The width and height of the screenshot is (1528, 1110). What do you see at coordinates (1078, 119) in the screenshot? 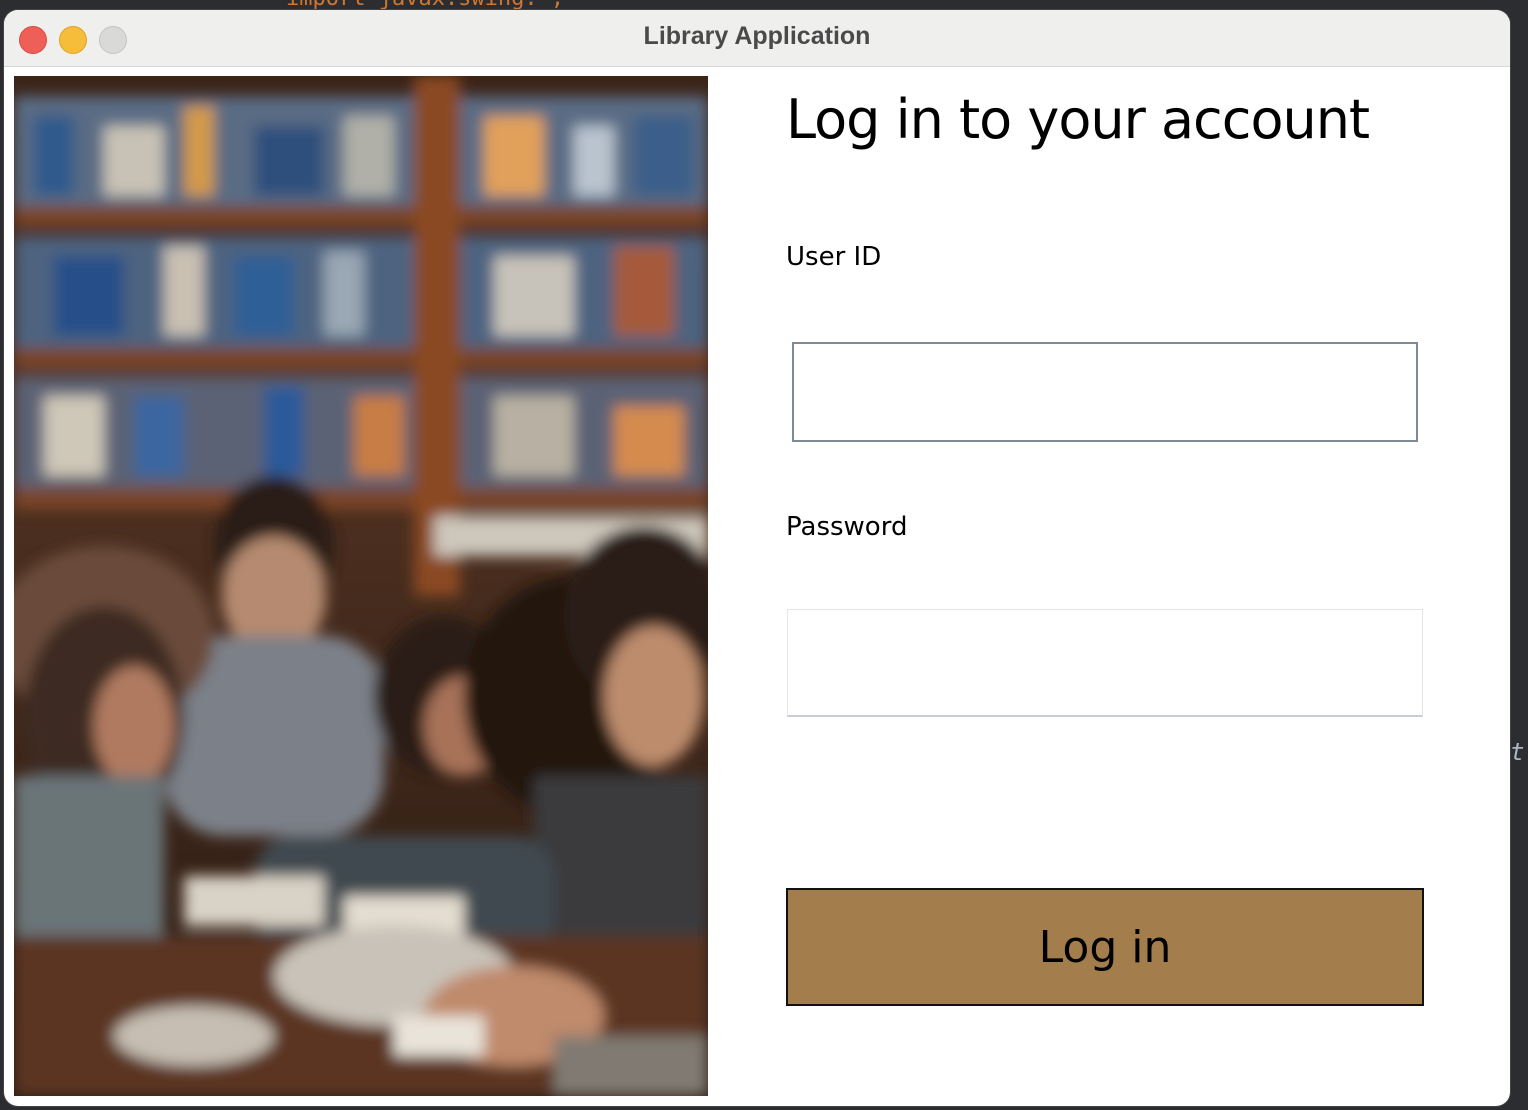
I see `page-title: Log in to your account` at bounding box center [1078, 119].